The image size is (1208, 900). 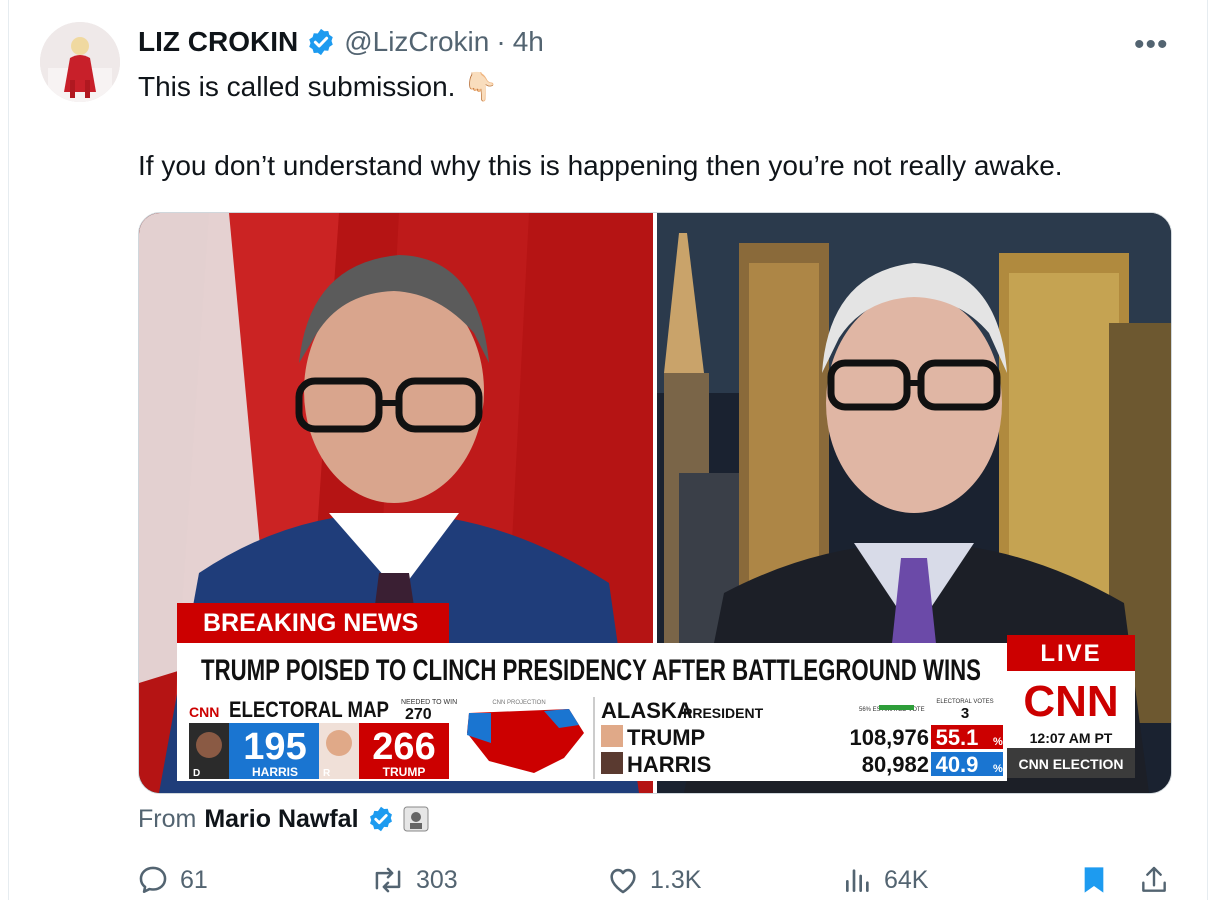 I want to click on electoral-map-label: ELECTORAL MAP, so click(x=309, y=709).